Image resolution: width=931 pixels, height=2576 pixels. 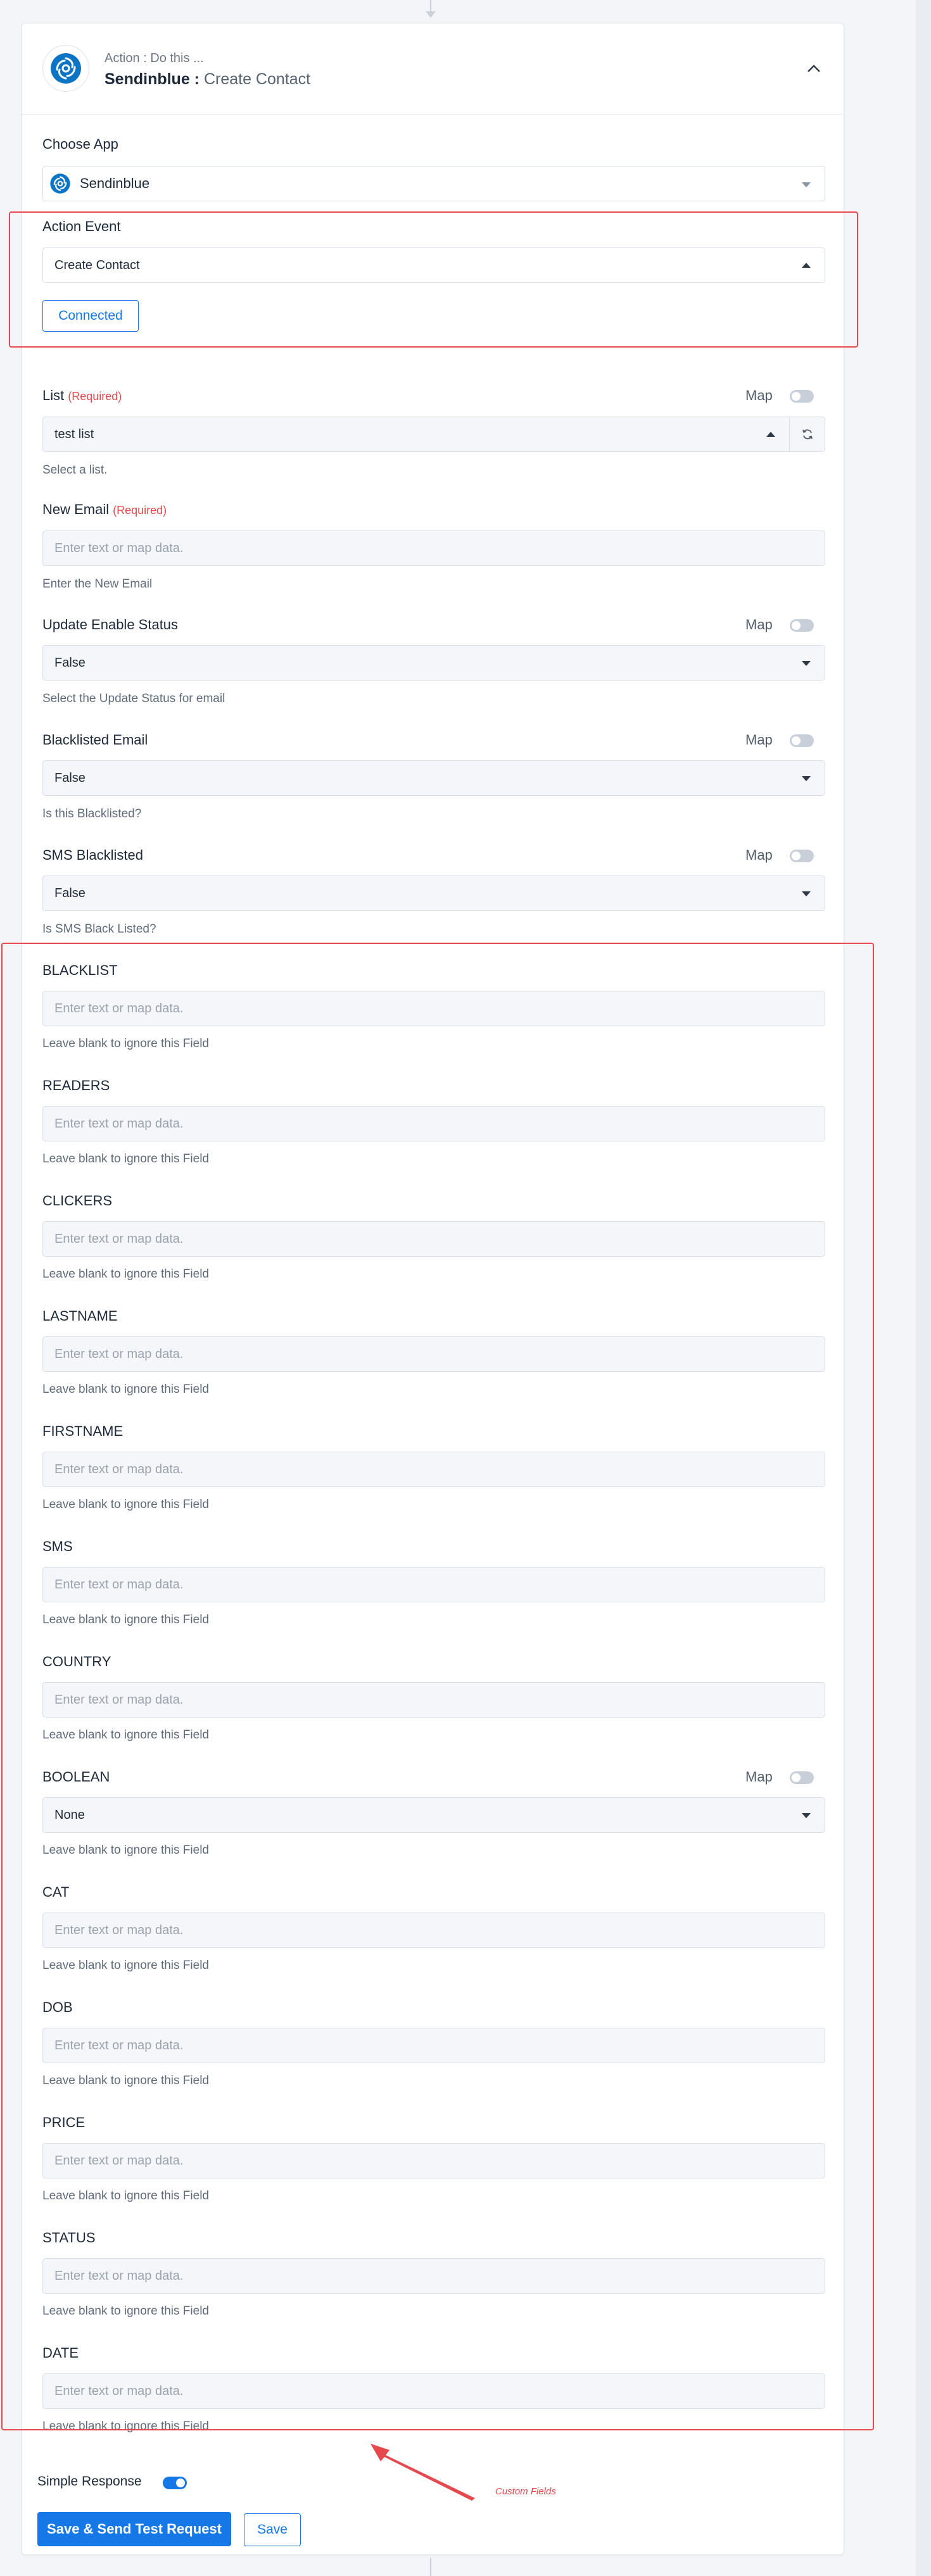 What do you see at coordinates (525, 2491) in the screenshot?
I see `custom-fields-annotation: Custom Fields` at bounding box center [525, 2491].